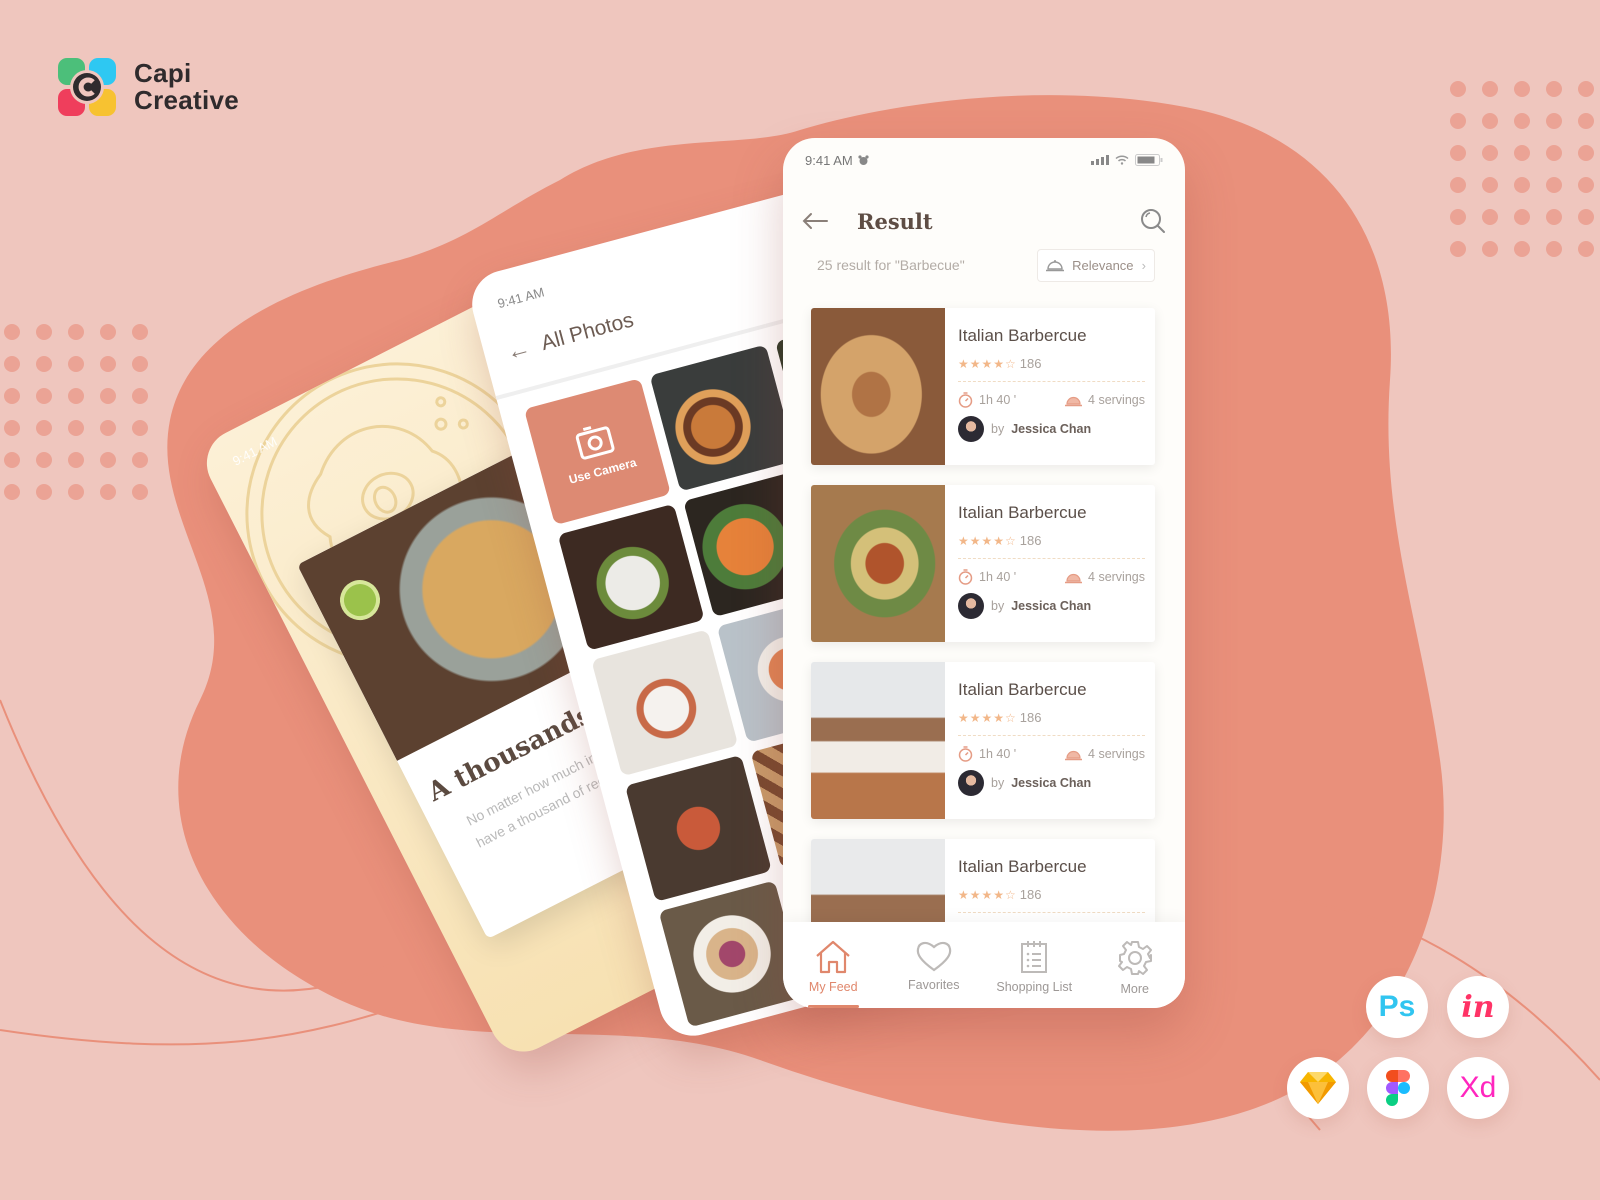 The height and width of the screenshot is (1200, 1600). I want to click on tab-favorites: Favorites, so click(934, 965).